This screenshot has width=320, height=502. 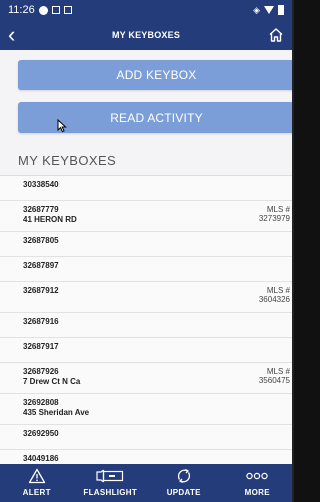 What do you see at coordinates (184, 476) in the screenshot?
I see `sync-icon` at bounding box center [184, 476].